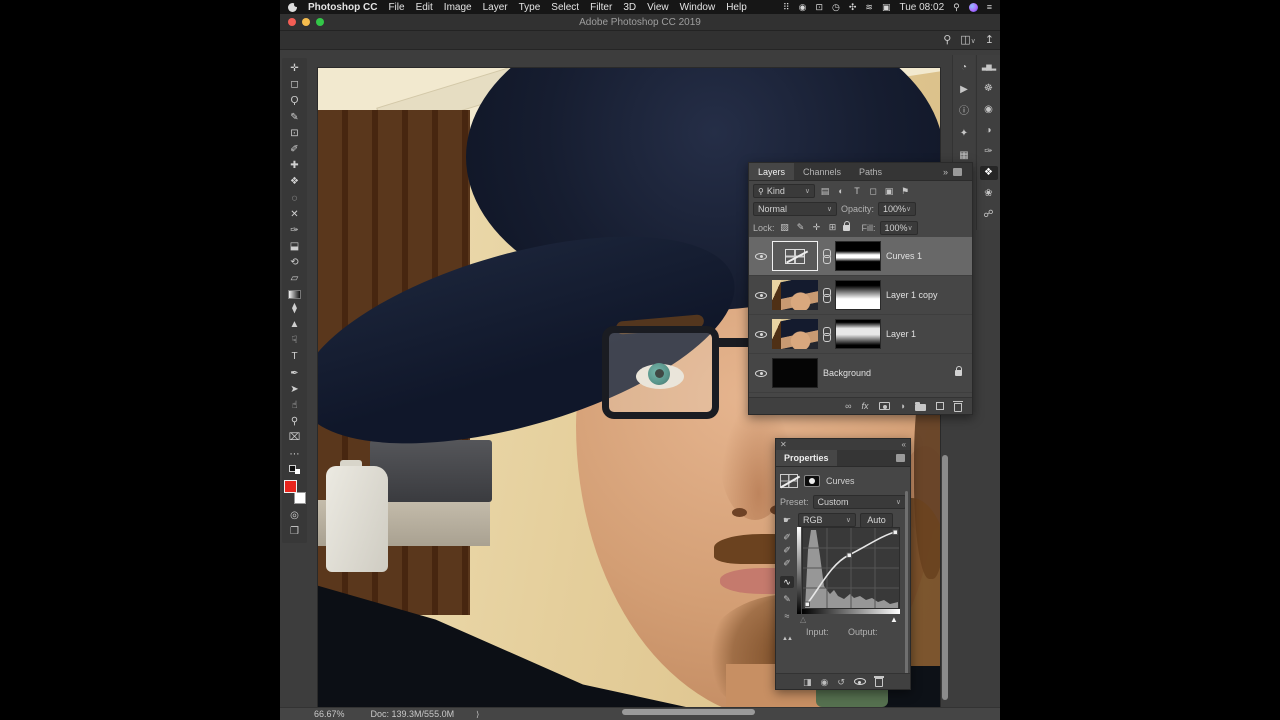 This screenshot has width=1280, height=720. I want to click on menu-view: View, so click(658, 7).